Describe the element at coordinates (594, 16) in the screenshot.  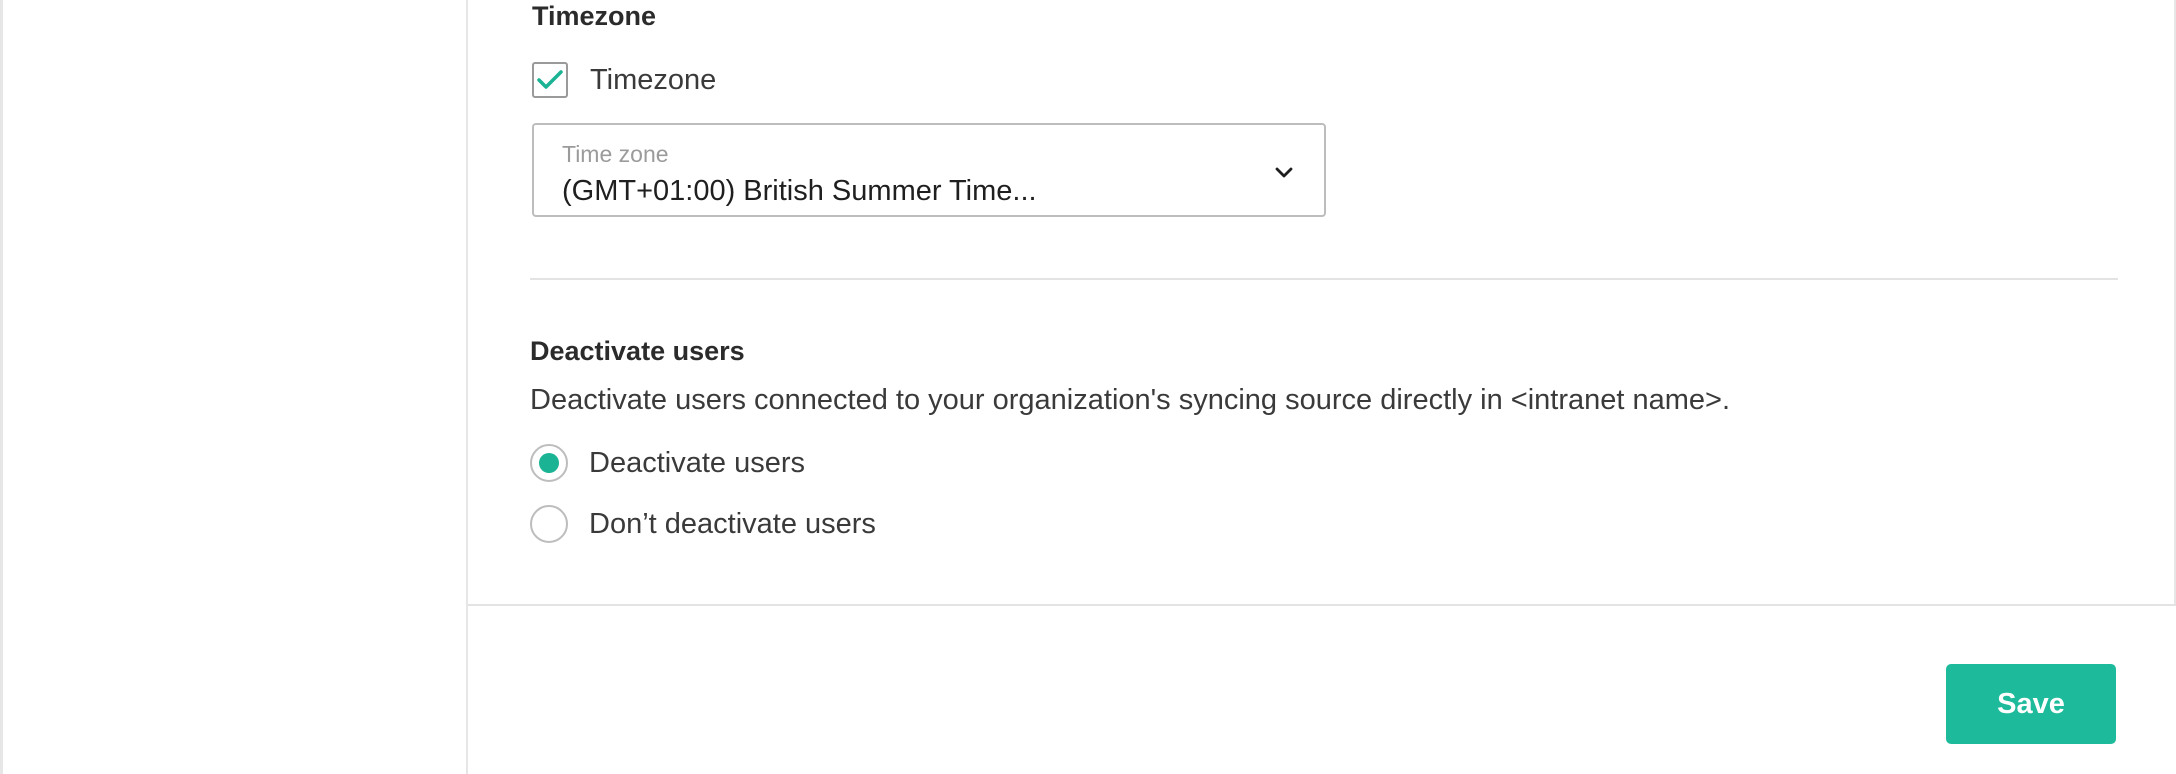
I see `timezone-section-title: Timezone` at that location.